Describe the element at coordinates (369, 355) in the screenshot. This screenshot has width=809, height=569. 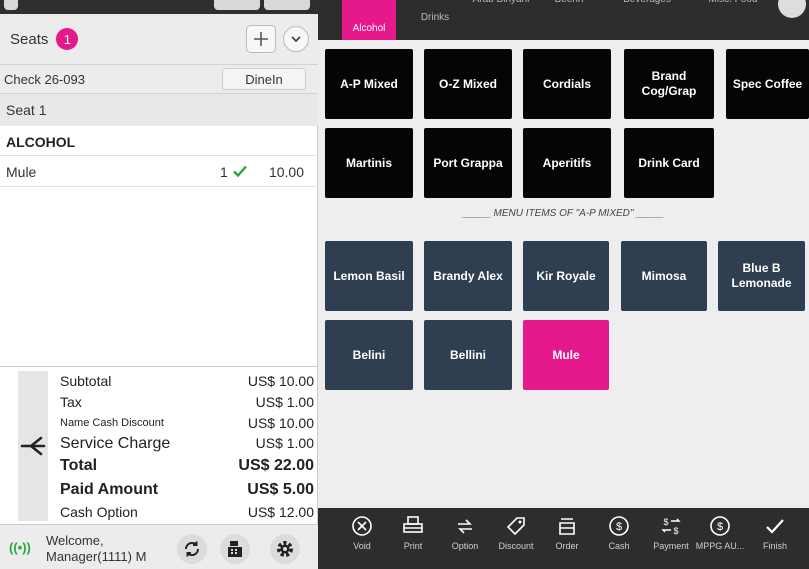
I see `menu-item-tile: Belini` at that location.